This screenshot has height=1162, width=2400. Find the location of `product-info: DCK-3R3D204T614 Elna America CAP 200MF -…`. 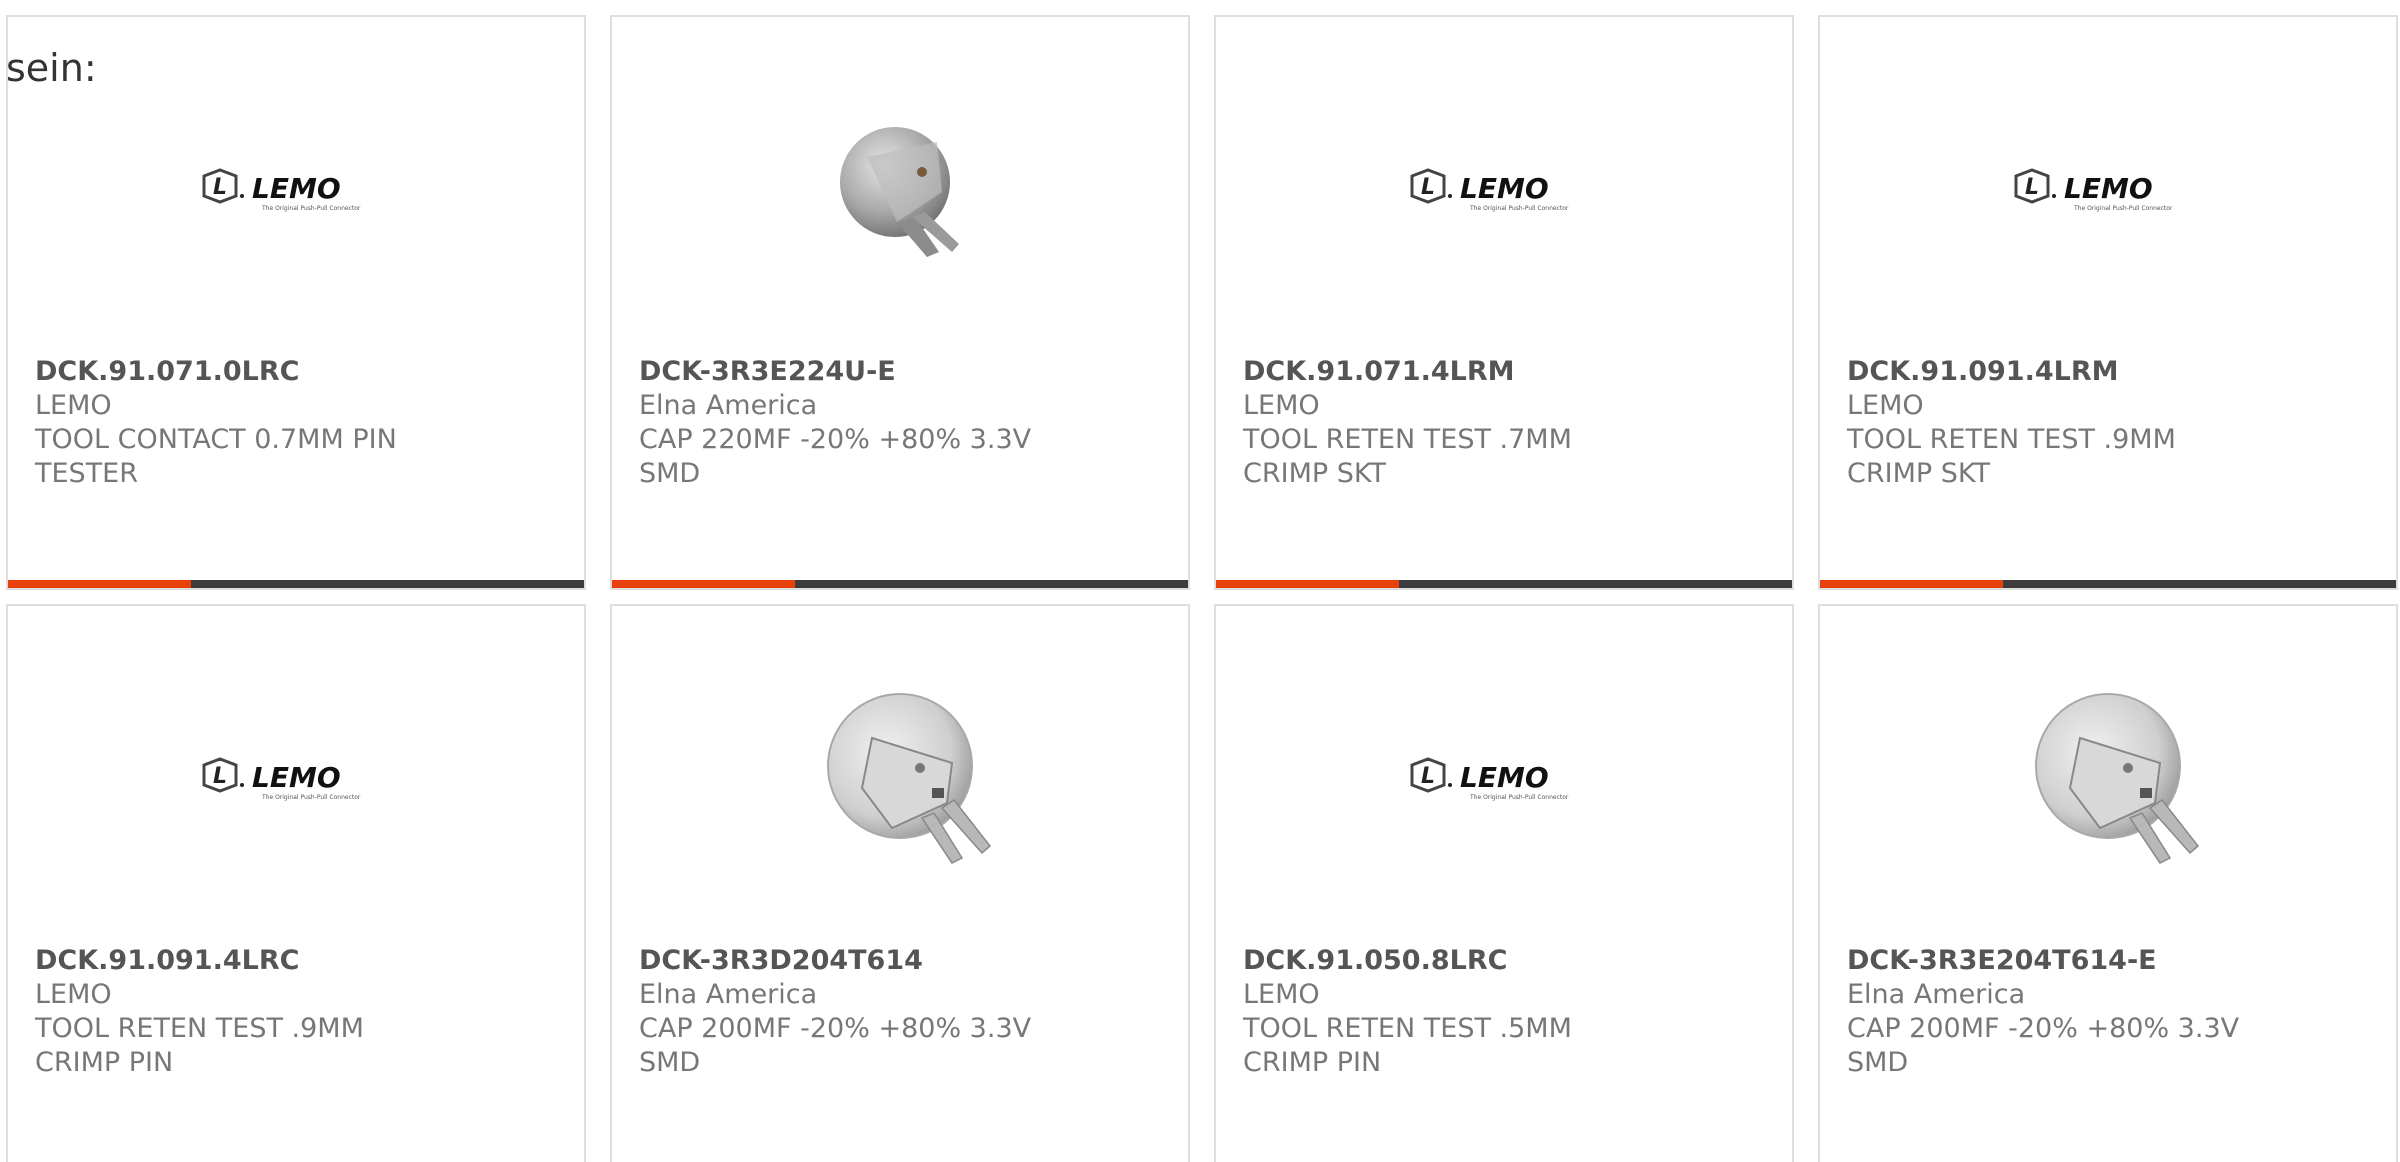

product-info: DCK-3R3D204T614 Elna America CAP 200MF -… is located at coordinates (903, 1012).